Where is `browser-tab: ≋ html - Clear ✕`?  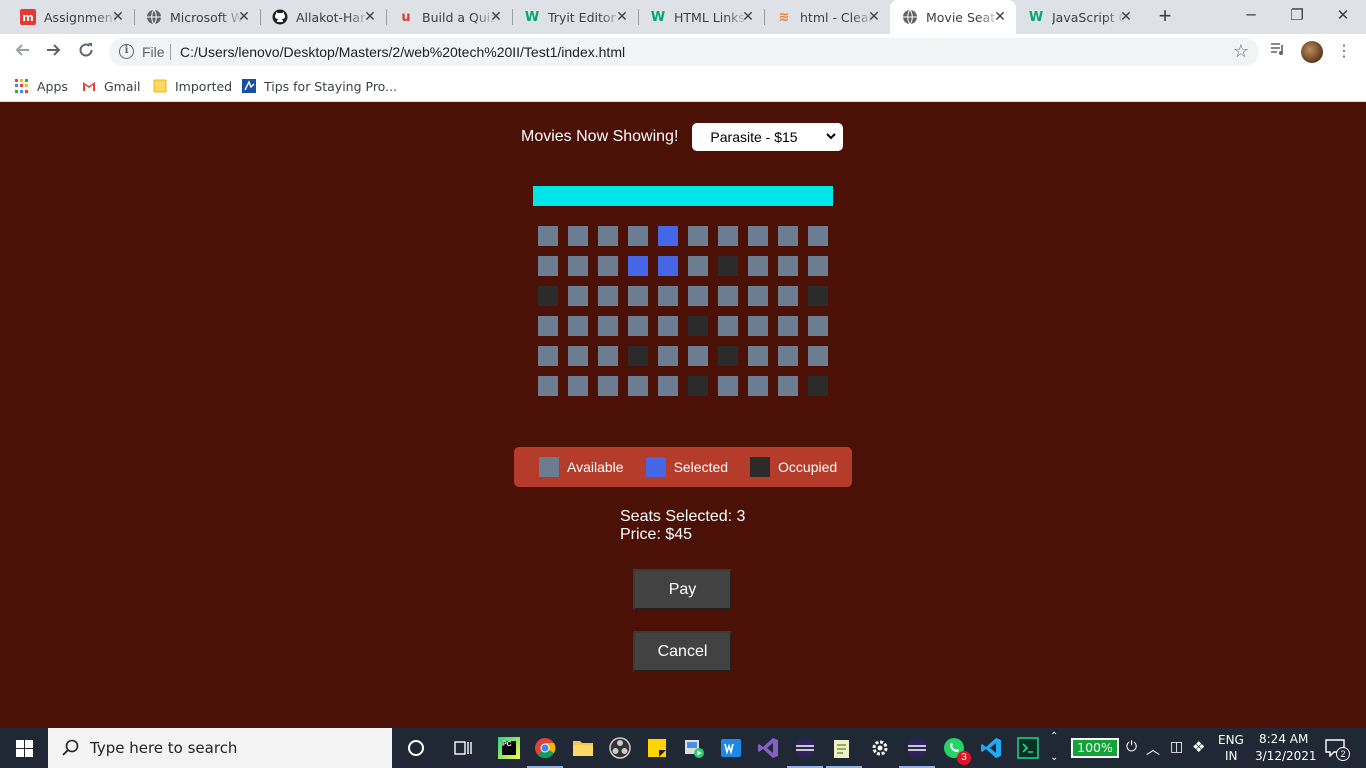 browser-tab: ≋ html - Clear ✕ is located at coordinates (827, 17).